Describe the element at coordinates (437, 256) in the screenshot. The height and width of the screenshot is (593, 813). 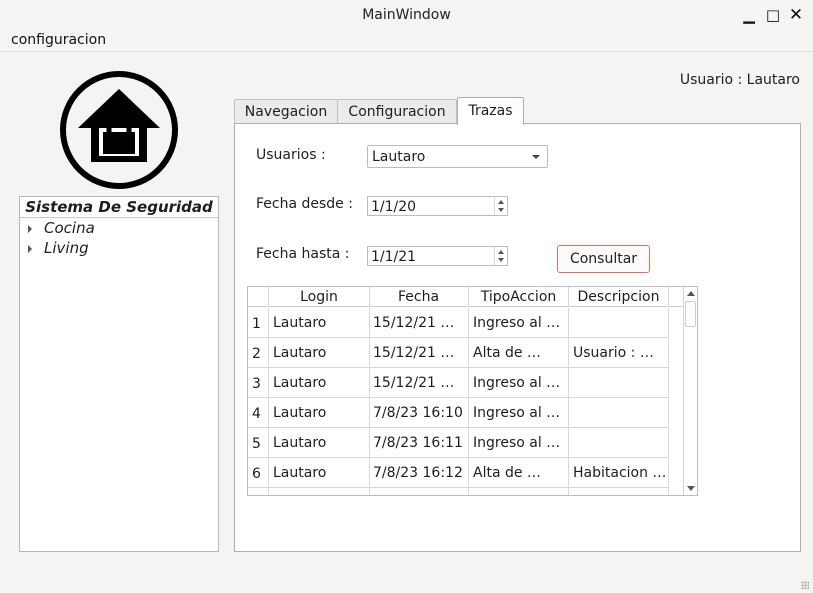
I see `fecha-hasta-input: 1/1/21` at that location.